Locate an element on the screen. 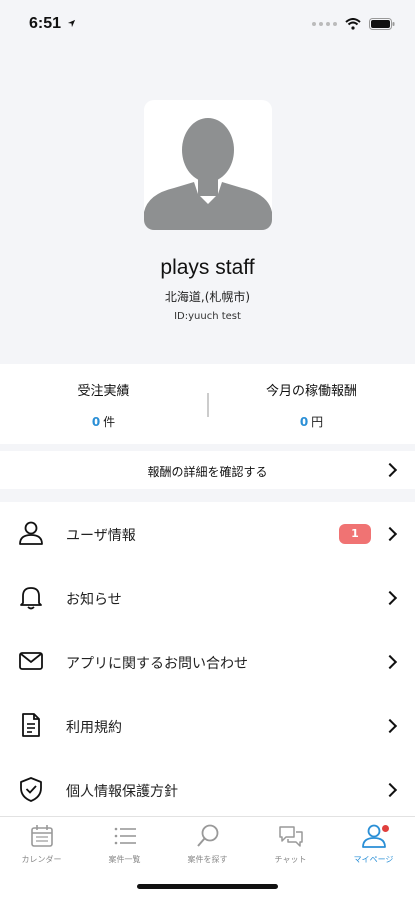 The image size is (415, 900). battery-icon is located at coordinates (382, 24).